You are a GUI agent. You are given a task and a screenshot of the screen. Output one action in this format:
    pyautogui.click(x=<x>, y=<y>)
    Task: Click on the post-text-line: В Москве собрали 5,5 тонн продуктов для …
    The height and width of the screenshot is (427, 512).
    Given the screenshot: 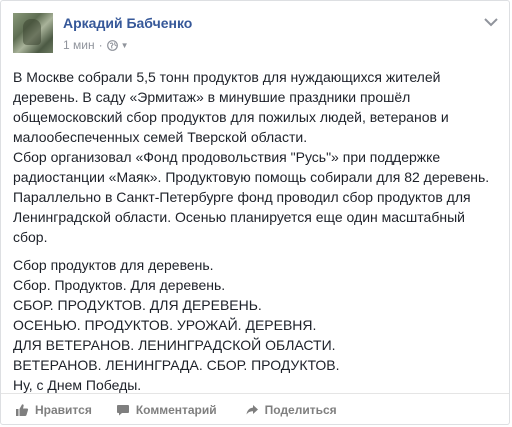 What is the action you would take?
    pyautogui.click(x=227, y=77)
    